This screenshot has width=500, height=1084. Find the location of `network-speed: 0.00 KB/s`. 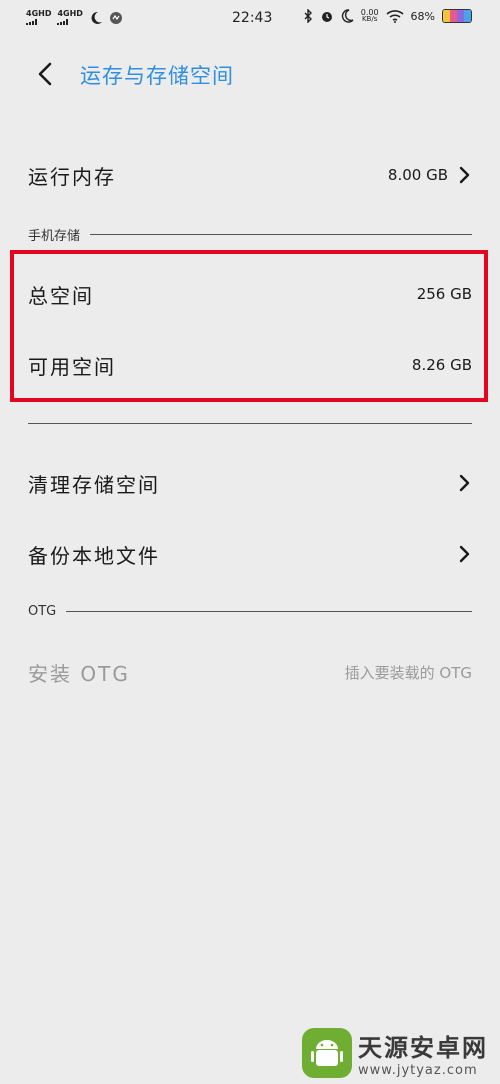

network-speed: 0.00 KB/s is located at coordinates (370, 16).